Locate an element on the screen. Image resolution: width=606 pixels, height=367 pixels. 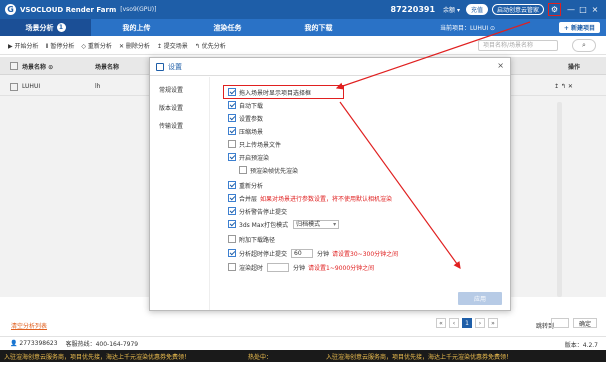
option-set-params: 设置参数 is located at coordinates (245, 118).